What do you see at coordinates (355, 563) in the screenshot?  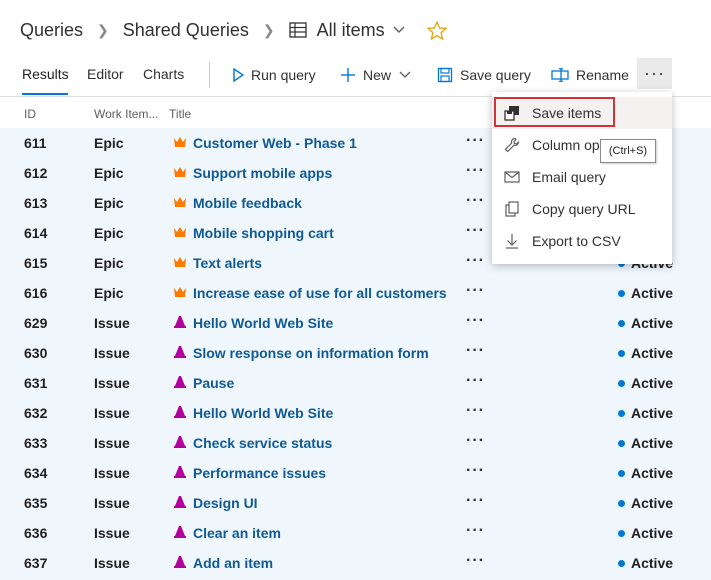 I see `table-row: 637 Issue Add an item ··· Active` at bounding box center [355, 563].